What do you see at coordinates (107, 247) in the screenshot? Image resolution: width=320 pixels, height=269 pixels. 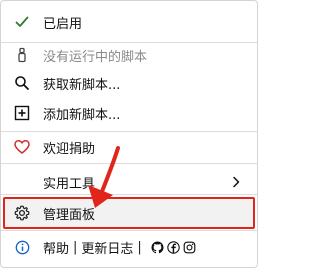 I see `changelog-link: 更新日志` at bounding box center [107, 247].